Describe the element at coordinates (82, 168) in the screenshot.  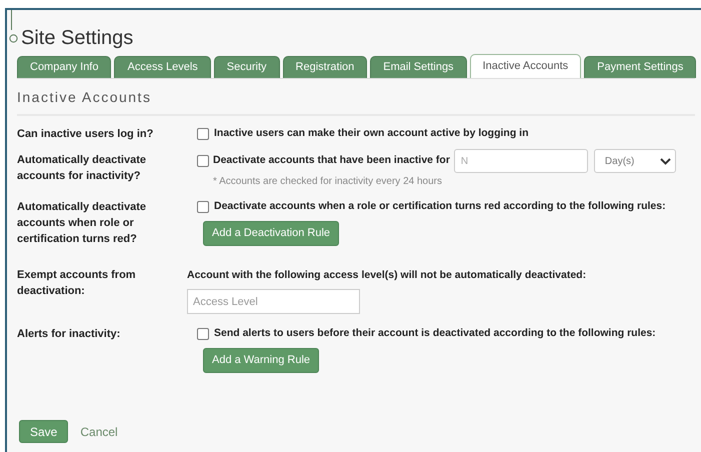
I see `setting-label: Automatically deactivate accounts for inactivity?` at that location.